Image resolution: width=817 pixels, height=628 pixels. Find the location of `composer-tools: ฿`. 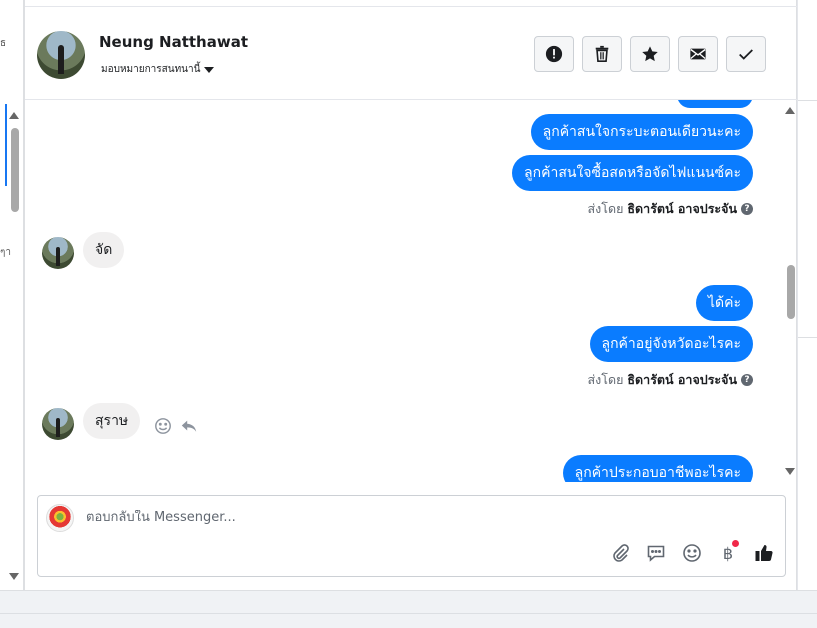

composer-tools: ฿ is located at coordinates (692, 552).